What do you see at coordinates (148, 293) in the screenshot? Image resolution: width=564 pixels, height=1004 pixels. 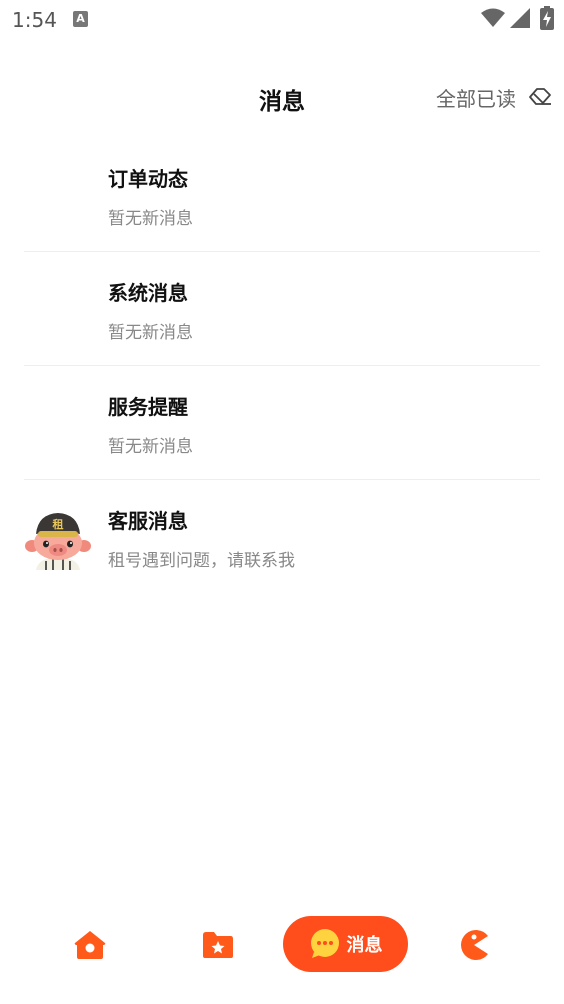 I see `message-title: 系统消息` at bounding box center [148, 293].